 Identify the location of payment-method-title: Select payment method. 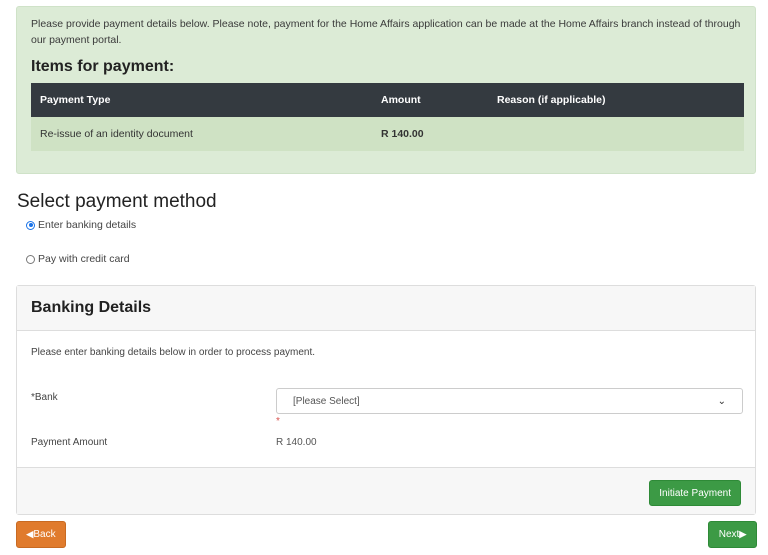
(117, 201).